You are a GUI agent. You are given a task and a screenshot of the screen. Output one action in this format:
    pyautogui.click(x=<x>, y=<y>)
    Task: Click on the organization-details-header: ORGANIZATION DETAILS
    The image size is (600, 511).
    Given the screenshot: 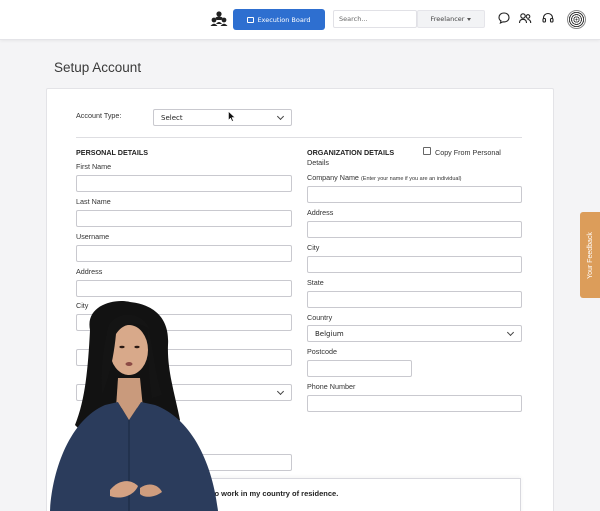 What is the action you would take?
    pyautogui.click(x=351, y=152)
    